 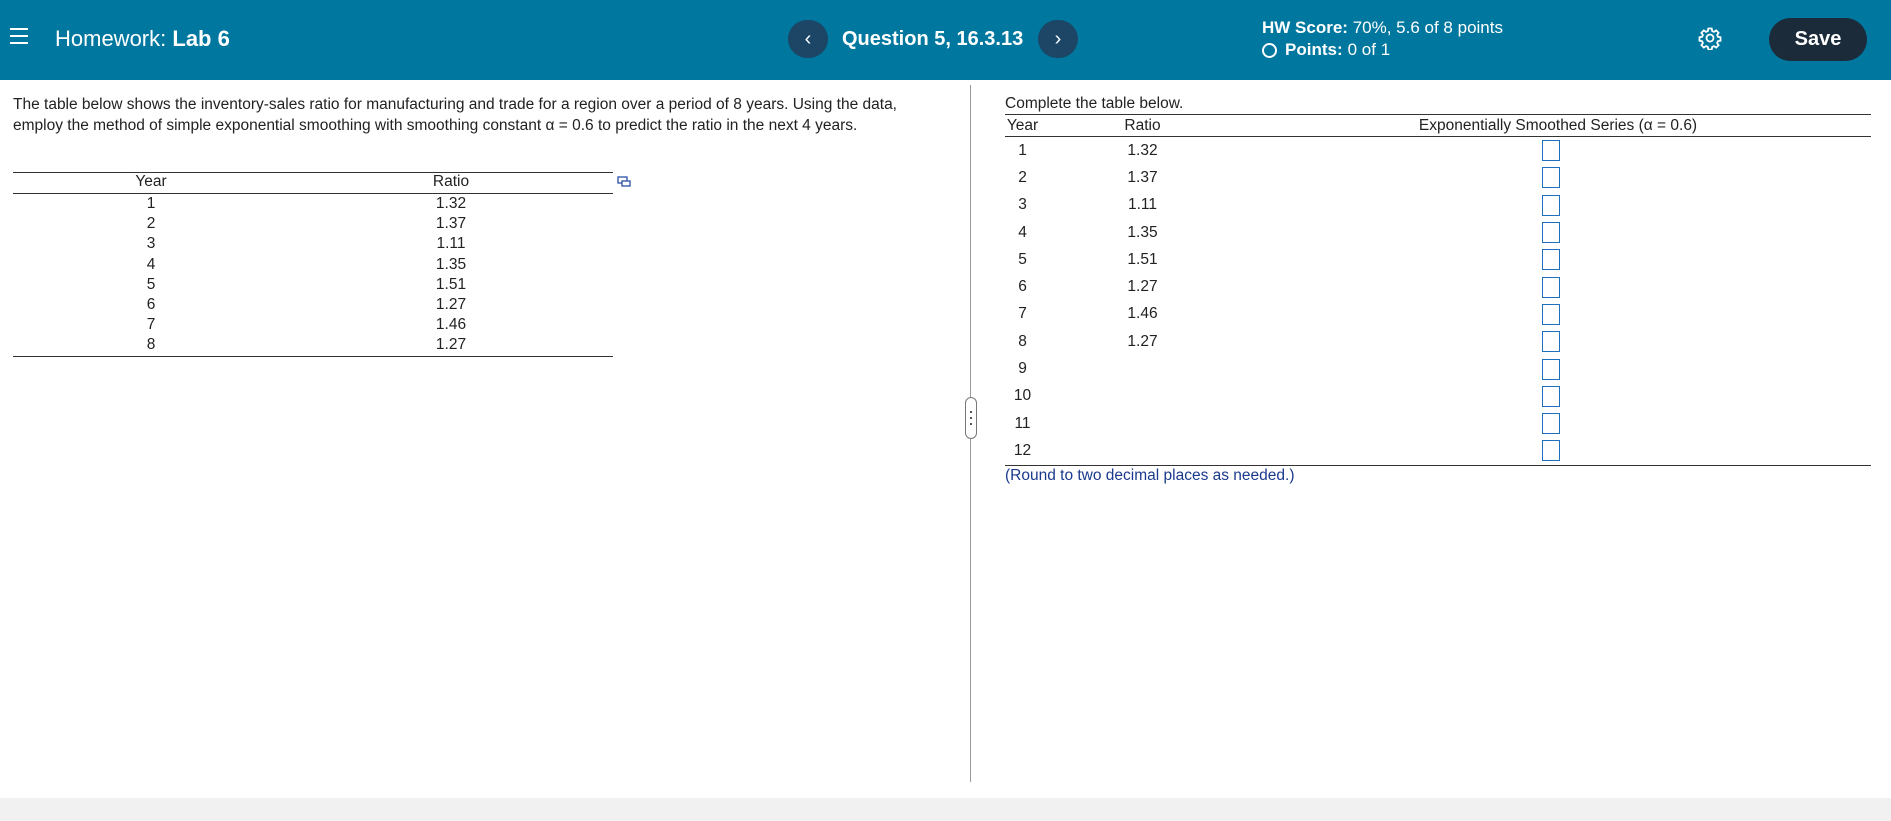 What do you see at coordinates (1022, 396) in the screenshot?
I see `year-cell: 10` at bounding box center [1022, 396].